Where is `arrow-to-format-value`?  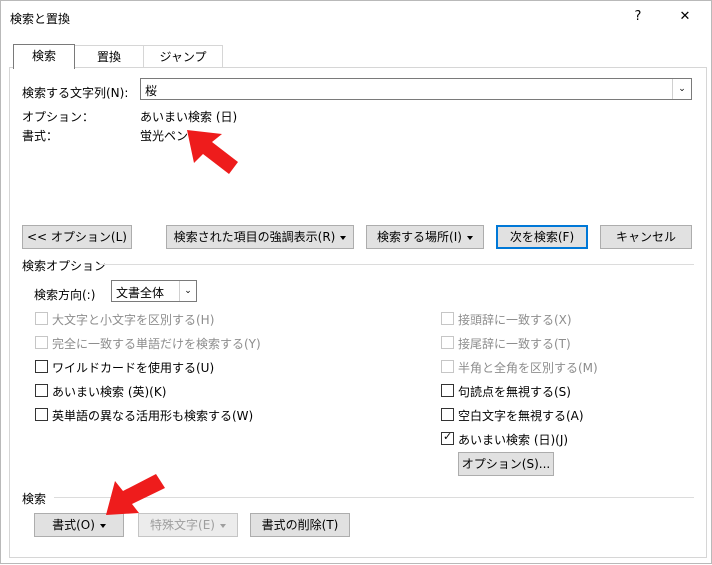
arrow-to-format-value is located at coordinates (212, 152).